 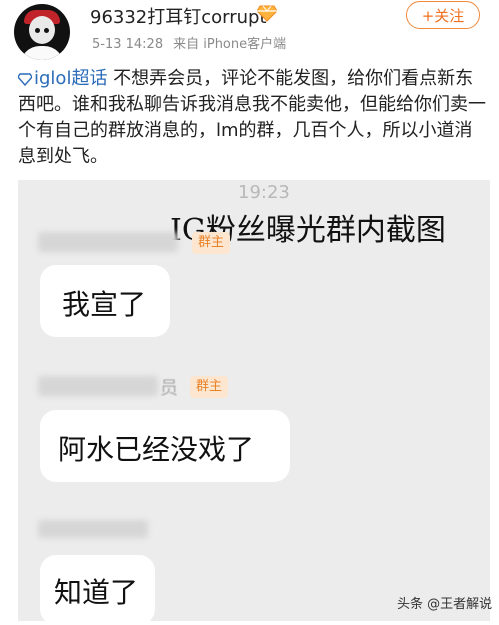 I want to click on chat-bubble: 知道了, so click(x=97, y=590).